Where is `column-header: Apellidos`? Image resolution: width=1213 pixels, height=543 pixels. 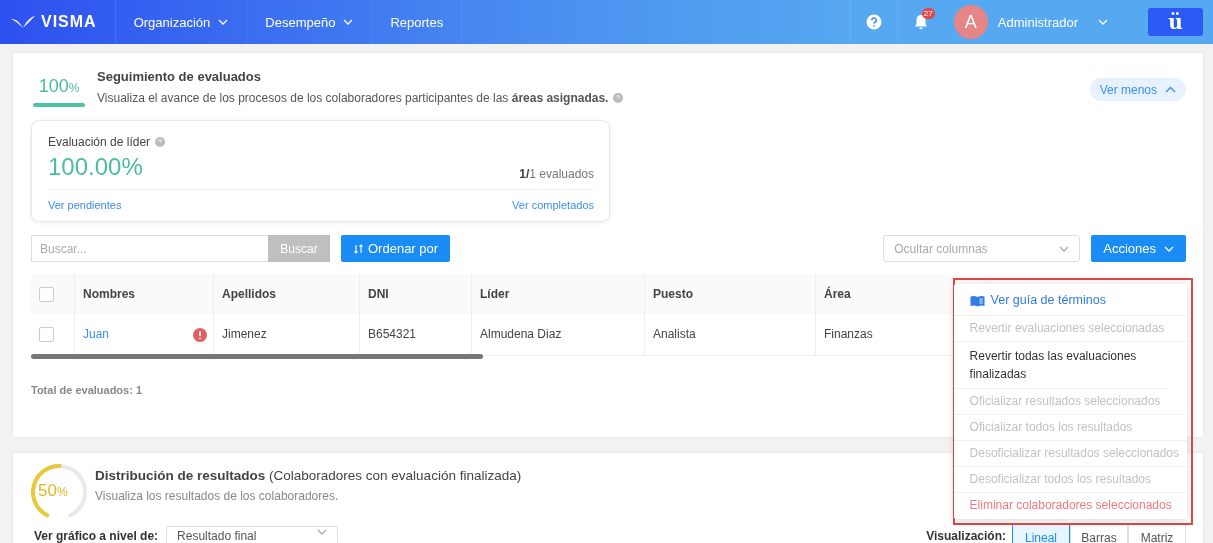
column-header: Apellidos is located at coordinates (249, 294).